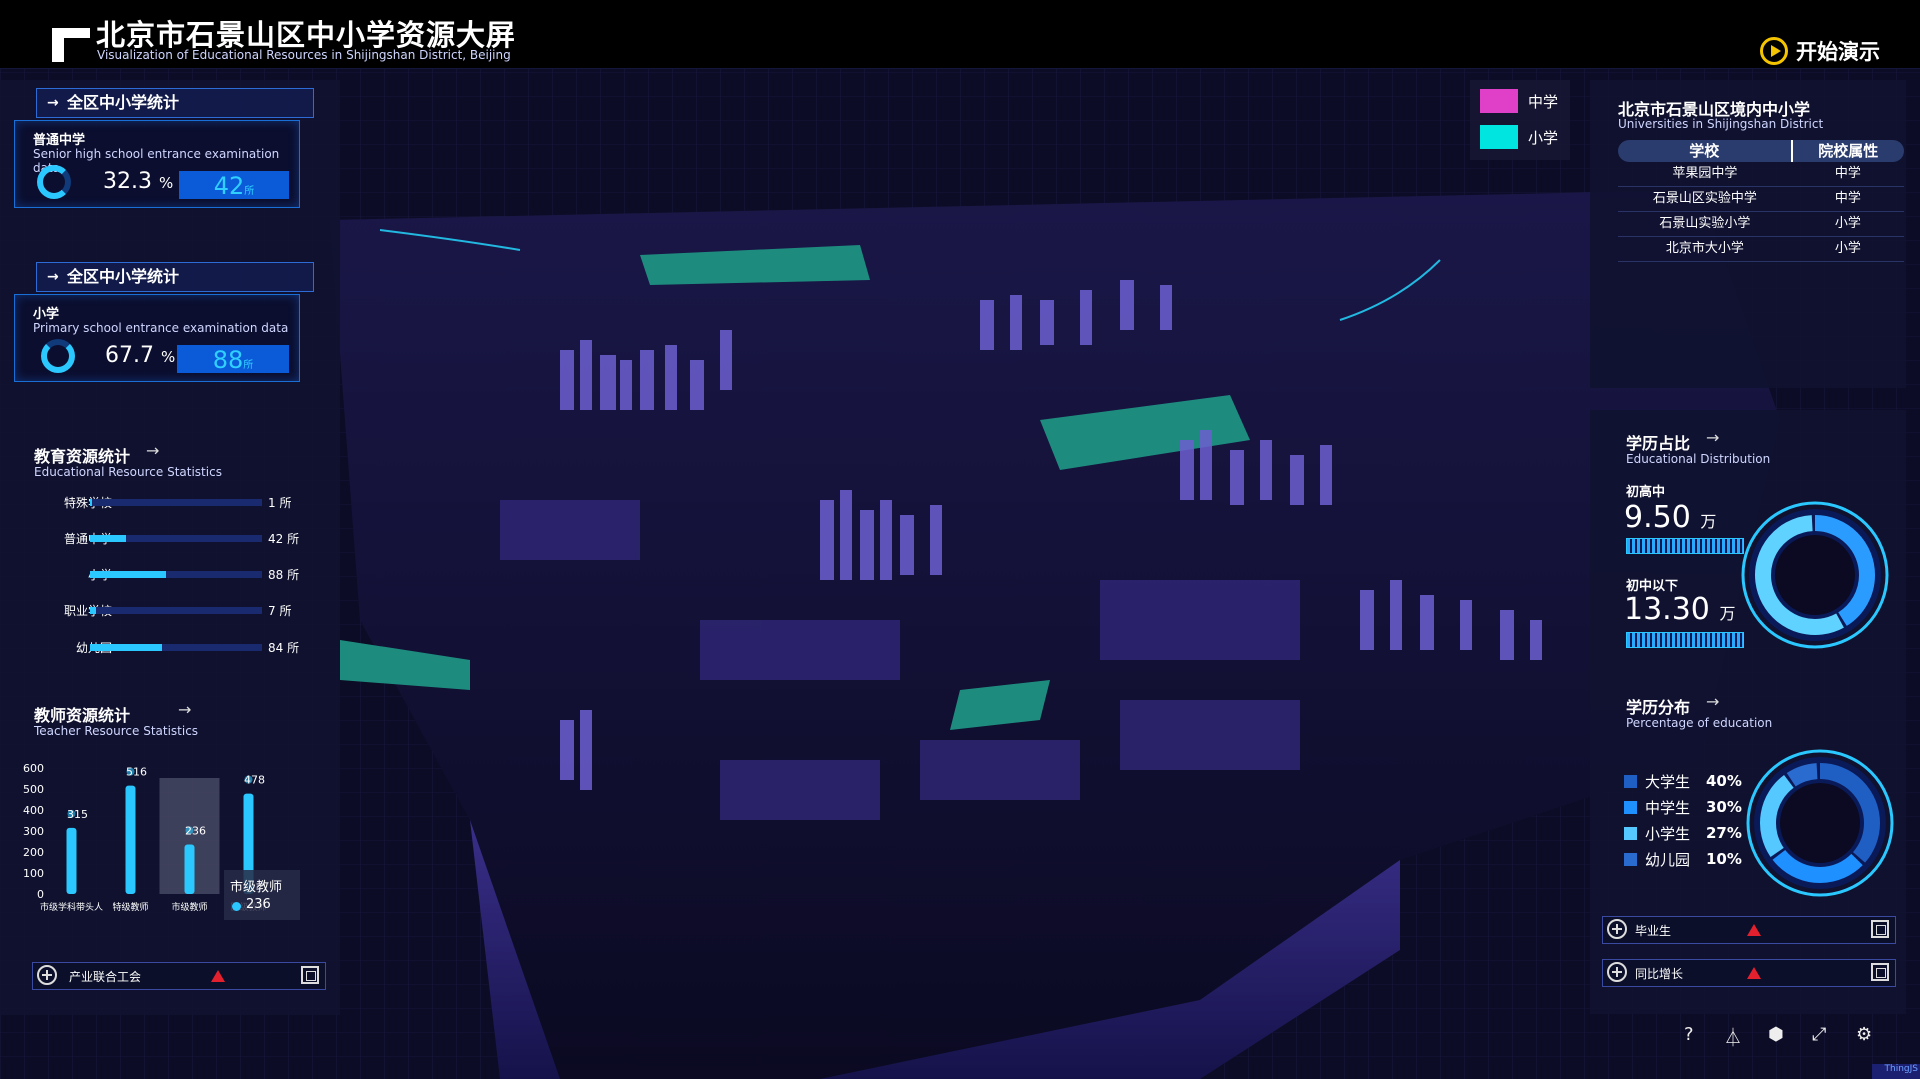 This screenshot has height=1079, width=1920. I want to click on teacher-resources-subtitle: Teacher Resource Statistics, so click(116, 731).